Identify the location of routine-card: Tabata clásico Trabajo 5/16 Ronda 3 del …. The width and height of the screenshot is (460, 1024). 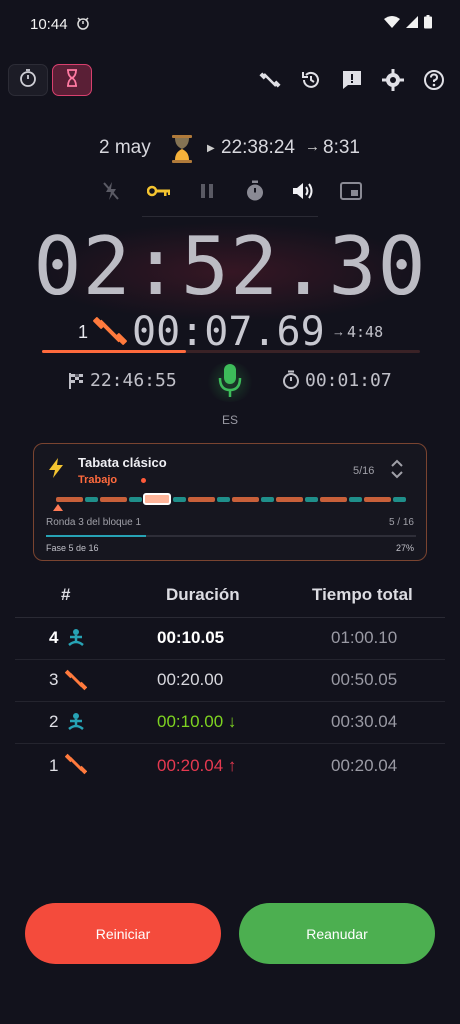
(230, 502).